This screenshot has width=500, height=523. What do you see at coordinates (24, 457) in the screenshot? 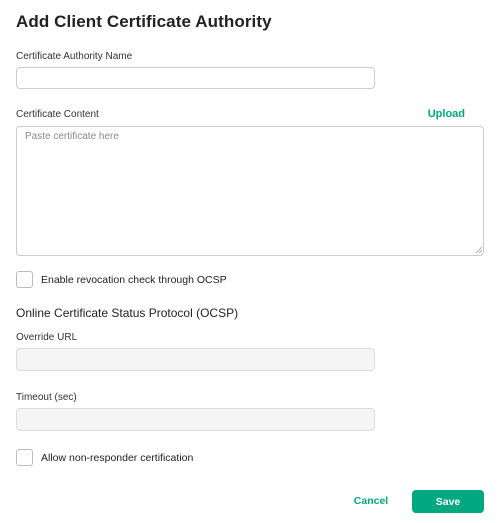
I see `non-responder-checkbox` at bounding box center [24, 457].